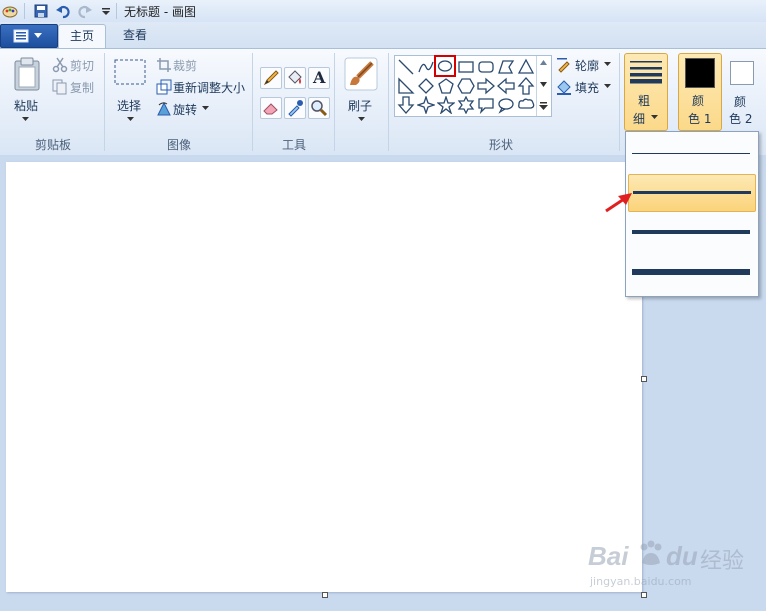  I want to click on brushes-label: 刷子, so click(360, 106).